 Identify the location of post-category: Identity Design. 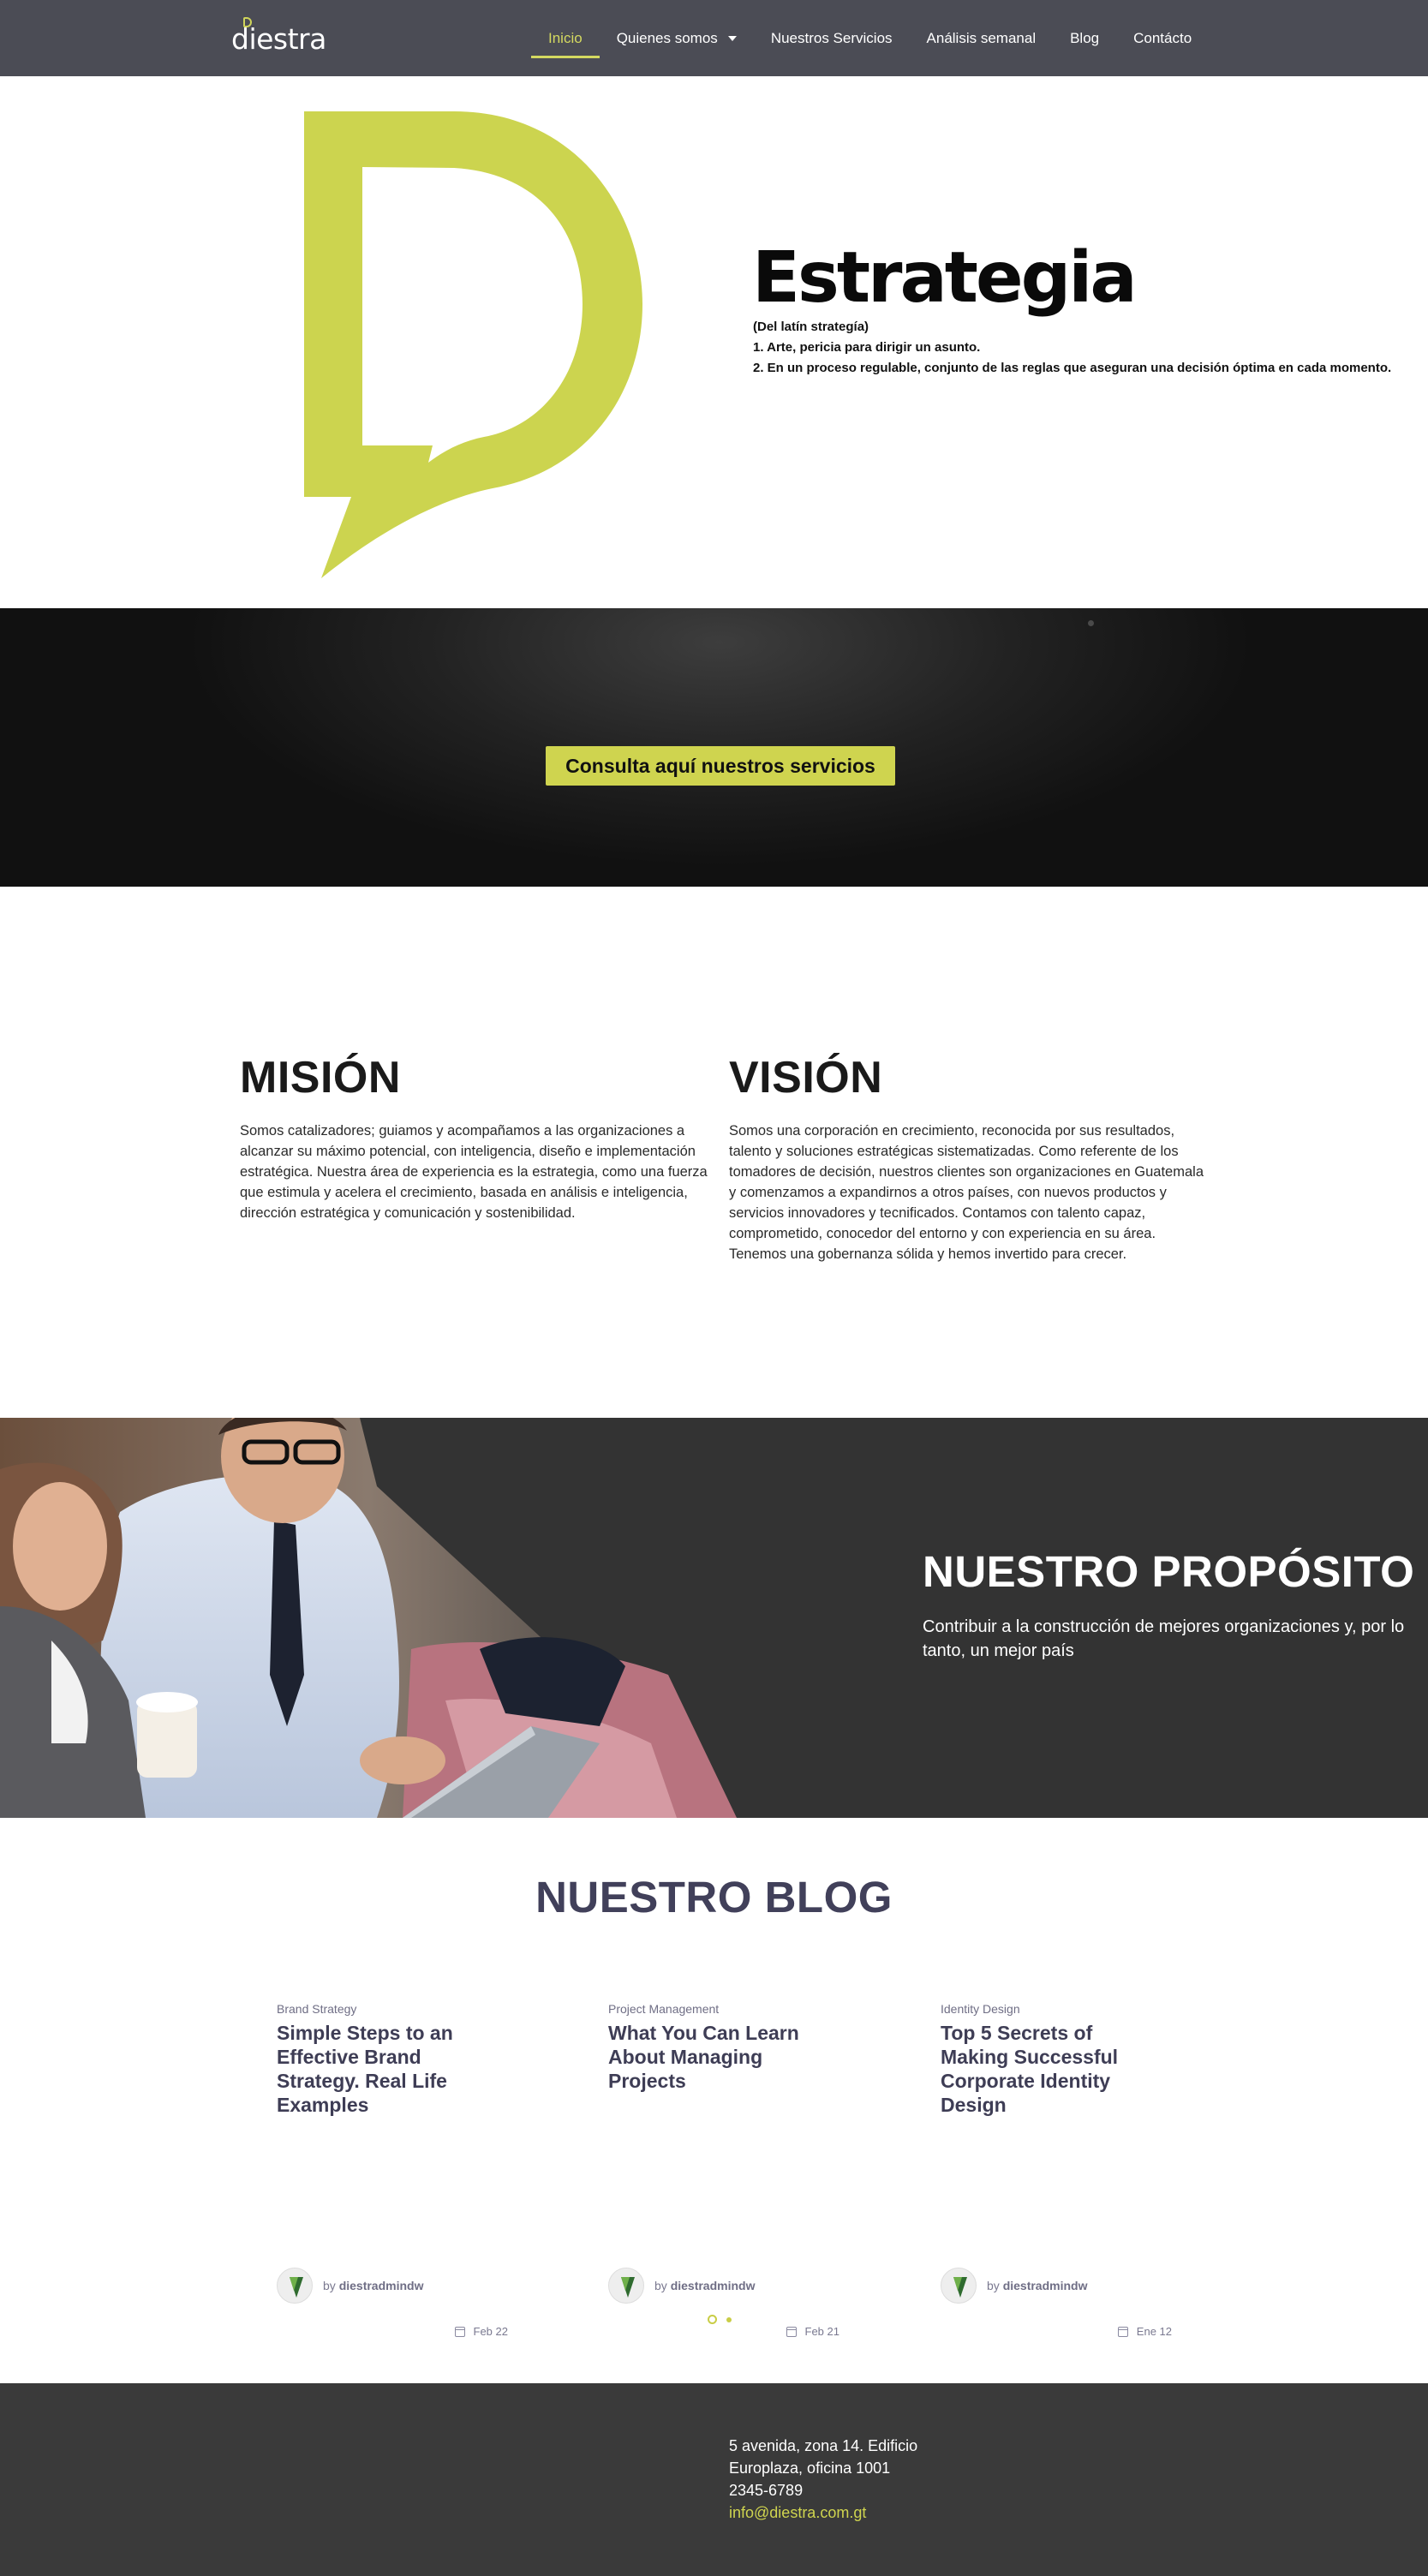
(981, 2009).